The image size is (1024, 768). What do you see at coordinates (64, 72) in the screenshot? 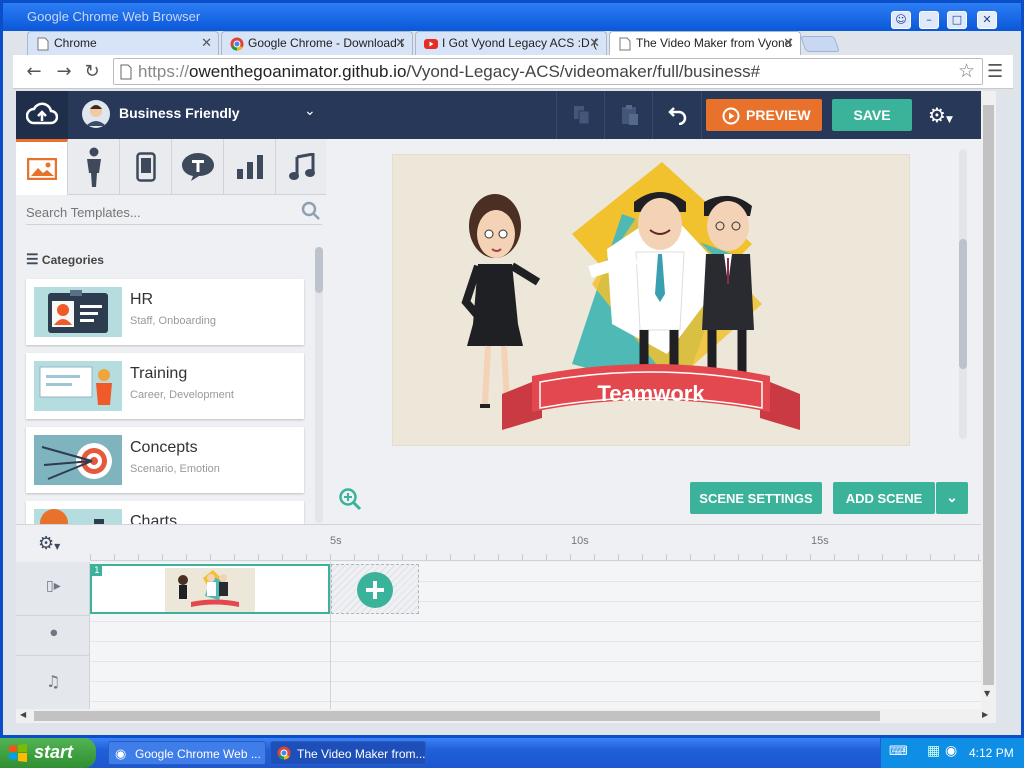
I see `forward-arrow-icon: →` at bounding box center [64, 72].